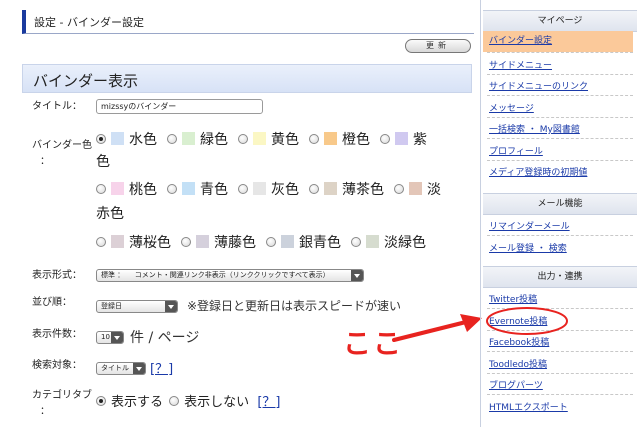  What do you see at coordinates (320, 243) in the screenshot?
I see `binder-color-option-label: 銀青色` at bounding box center [320, 243].